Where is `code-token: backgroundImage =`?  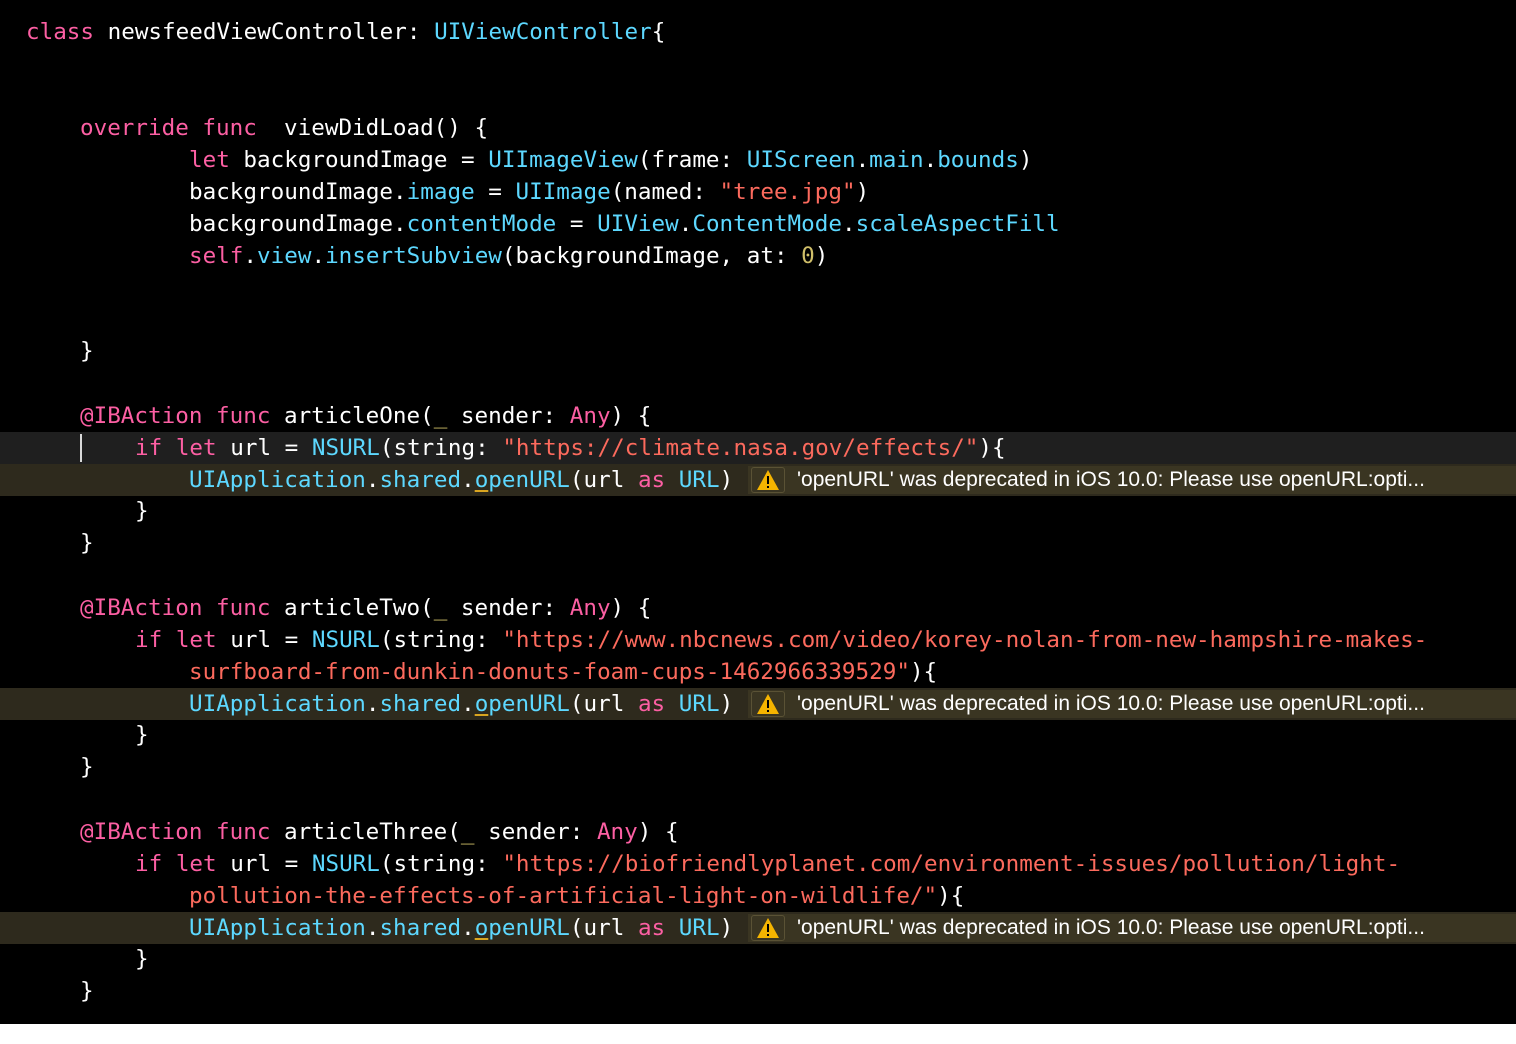 code-token: backgroundImage = is located at coordinates (359, 160).